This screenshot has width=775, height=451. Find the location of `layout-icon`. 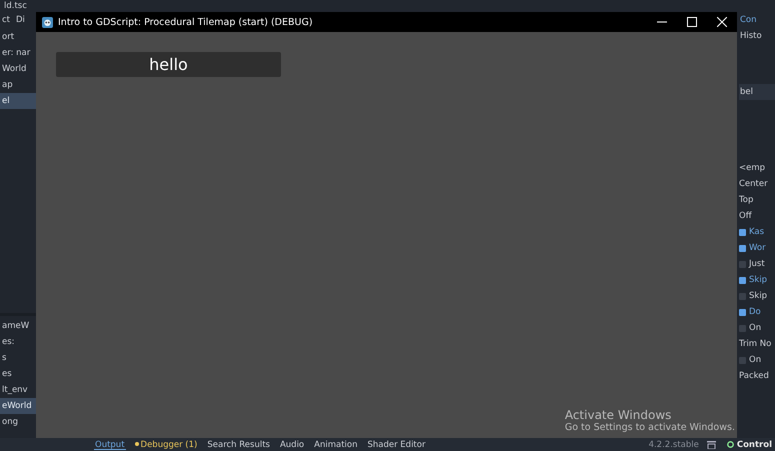

layout-icon is located at coordinates (711, 444).